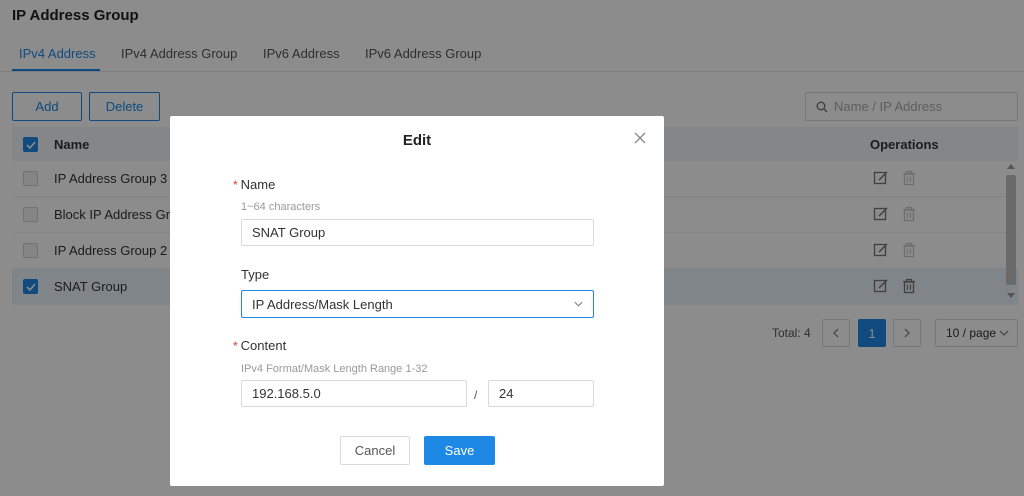 The width and height of the screenshot is (1024, 496). Describe the element at coordinates (334, 369) in the screenshot. I see `content-hint: IPv4 Format/Mask Length Range 1-32` at that location.